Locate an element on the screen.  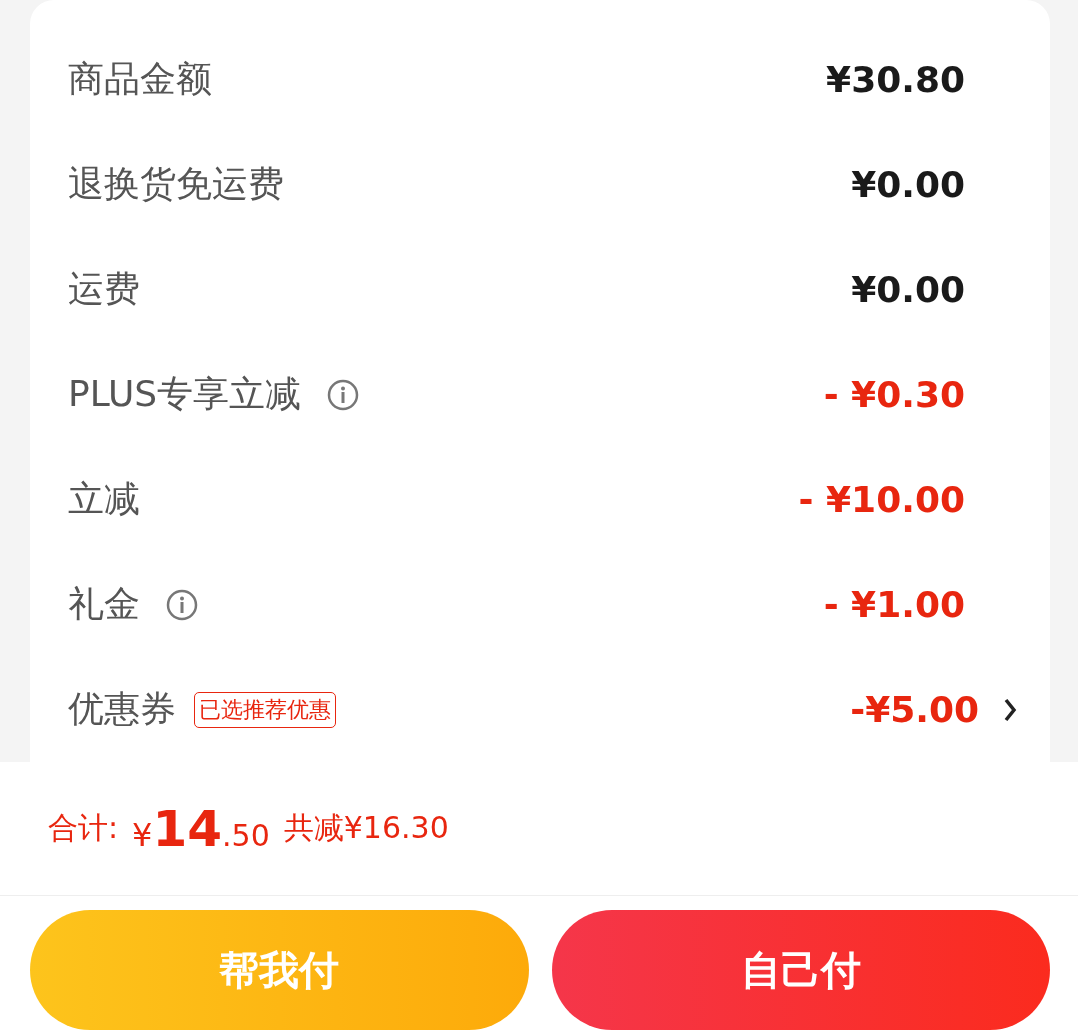
chevron-right-icon is located at coordinates (1010, 709).